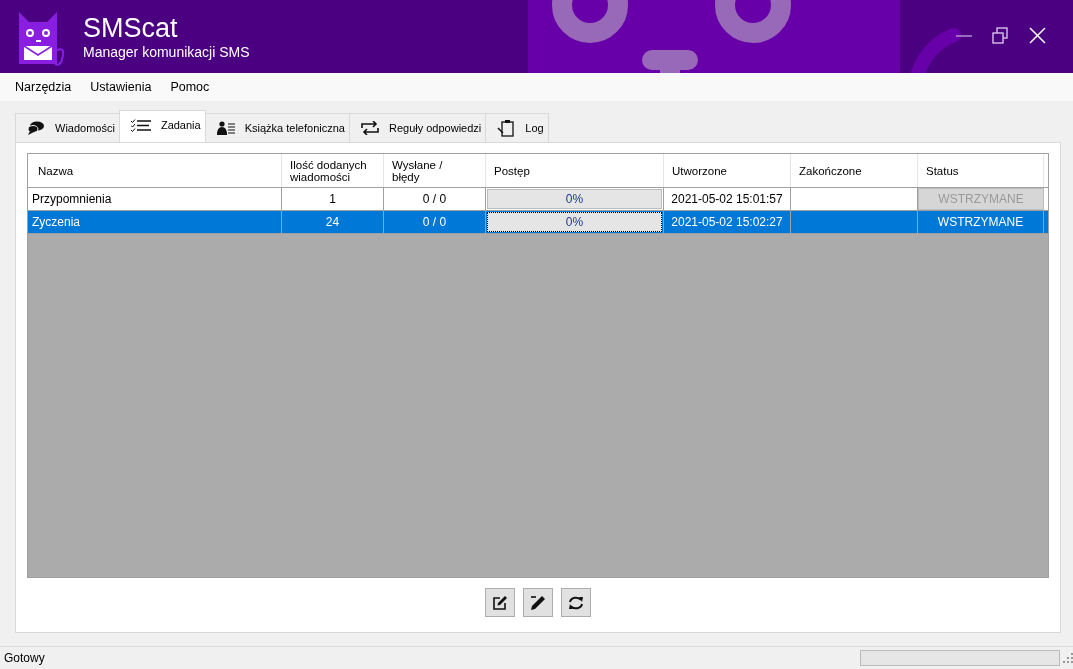 The width and height of the screenshot is (1073, 669). Describe the element at coordinates (41, 37) in the screenshot. I see `cat-envelope-logo` at that location.